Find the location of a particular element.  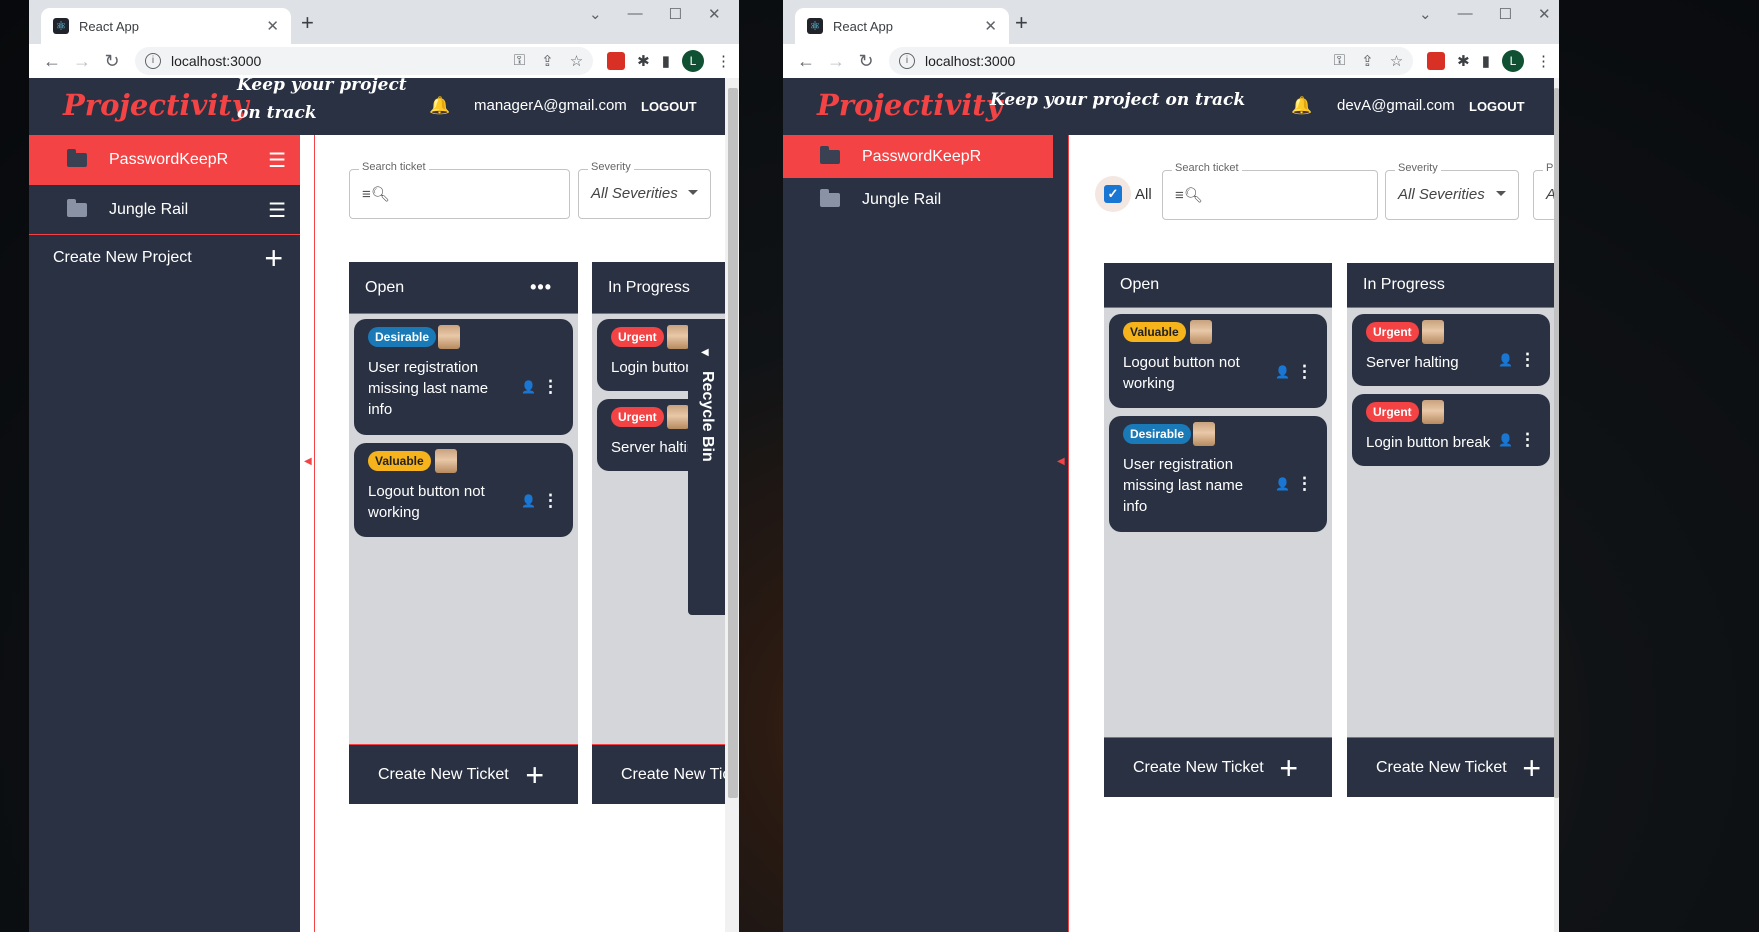

tab-bar: ⚛ React App ✕ + ⌄ — ☐ ✕ is located at coordinates (384, 22).